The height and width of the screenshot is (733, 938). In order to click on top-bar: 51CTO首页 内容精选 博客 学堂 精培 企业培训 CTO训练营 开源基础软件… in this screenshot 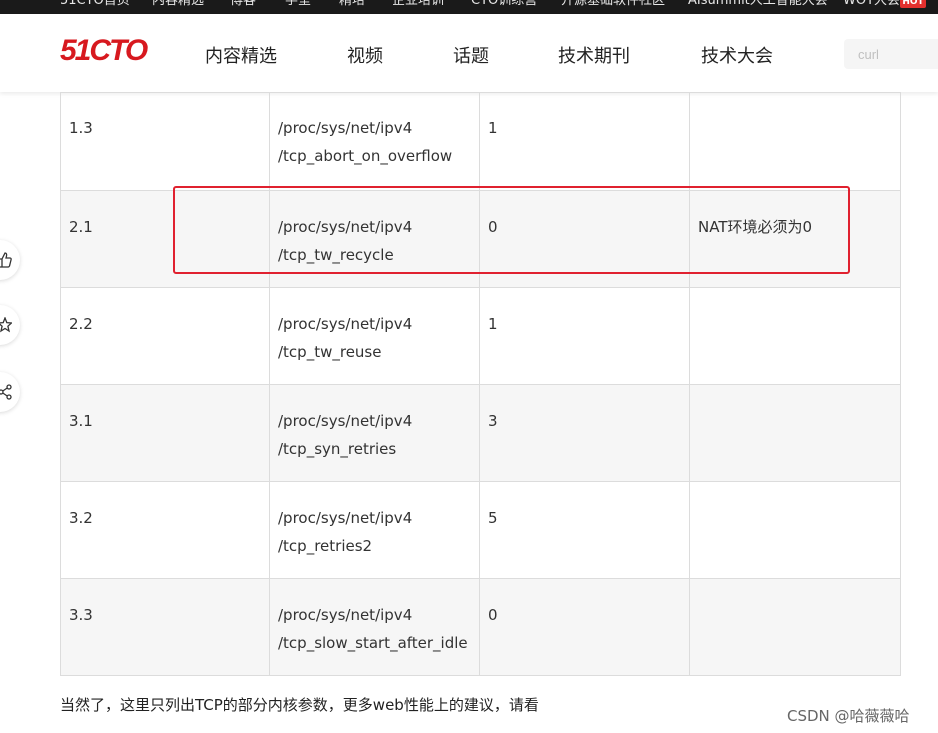, I will do `click(469, 7)`.